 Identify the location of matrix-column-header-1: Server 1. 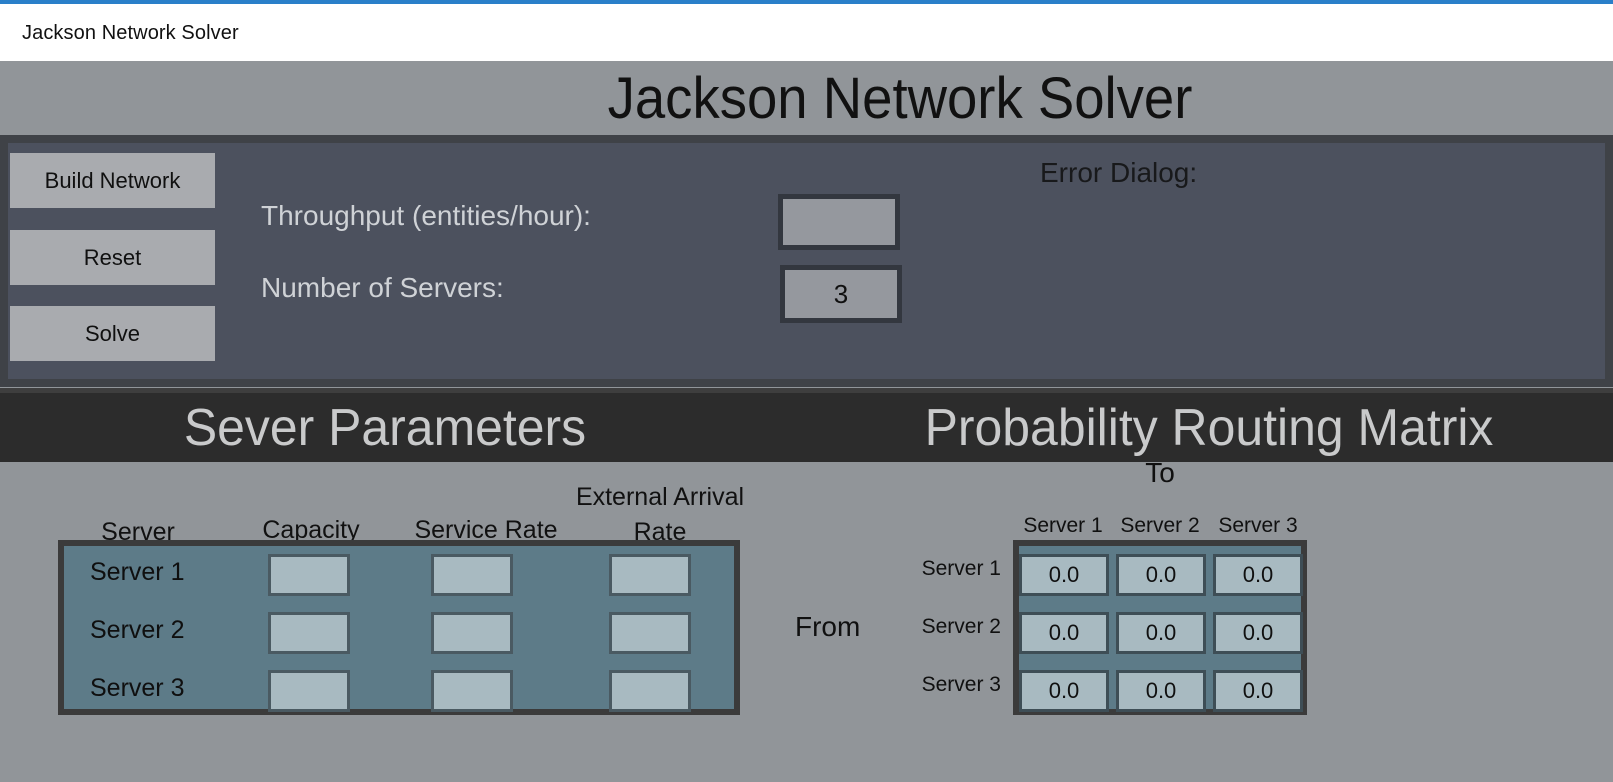
(1063, 525).